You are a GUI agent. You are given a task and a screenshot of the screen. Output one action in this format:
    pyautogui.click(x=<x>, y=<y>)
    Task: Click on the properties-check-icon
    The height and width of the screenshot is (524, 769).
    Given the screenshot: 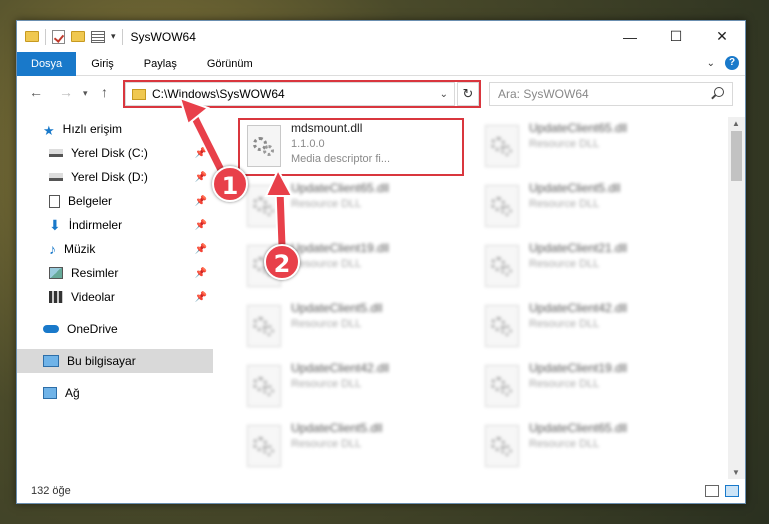 What is the action you would take?
    pyautogui.click(x=58, y=36)
    